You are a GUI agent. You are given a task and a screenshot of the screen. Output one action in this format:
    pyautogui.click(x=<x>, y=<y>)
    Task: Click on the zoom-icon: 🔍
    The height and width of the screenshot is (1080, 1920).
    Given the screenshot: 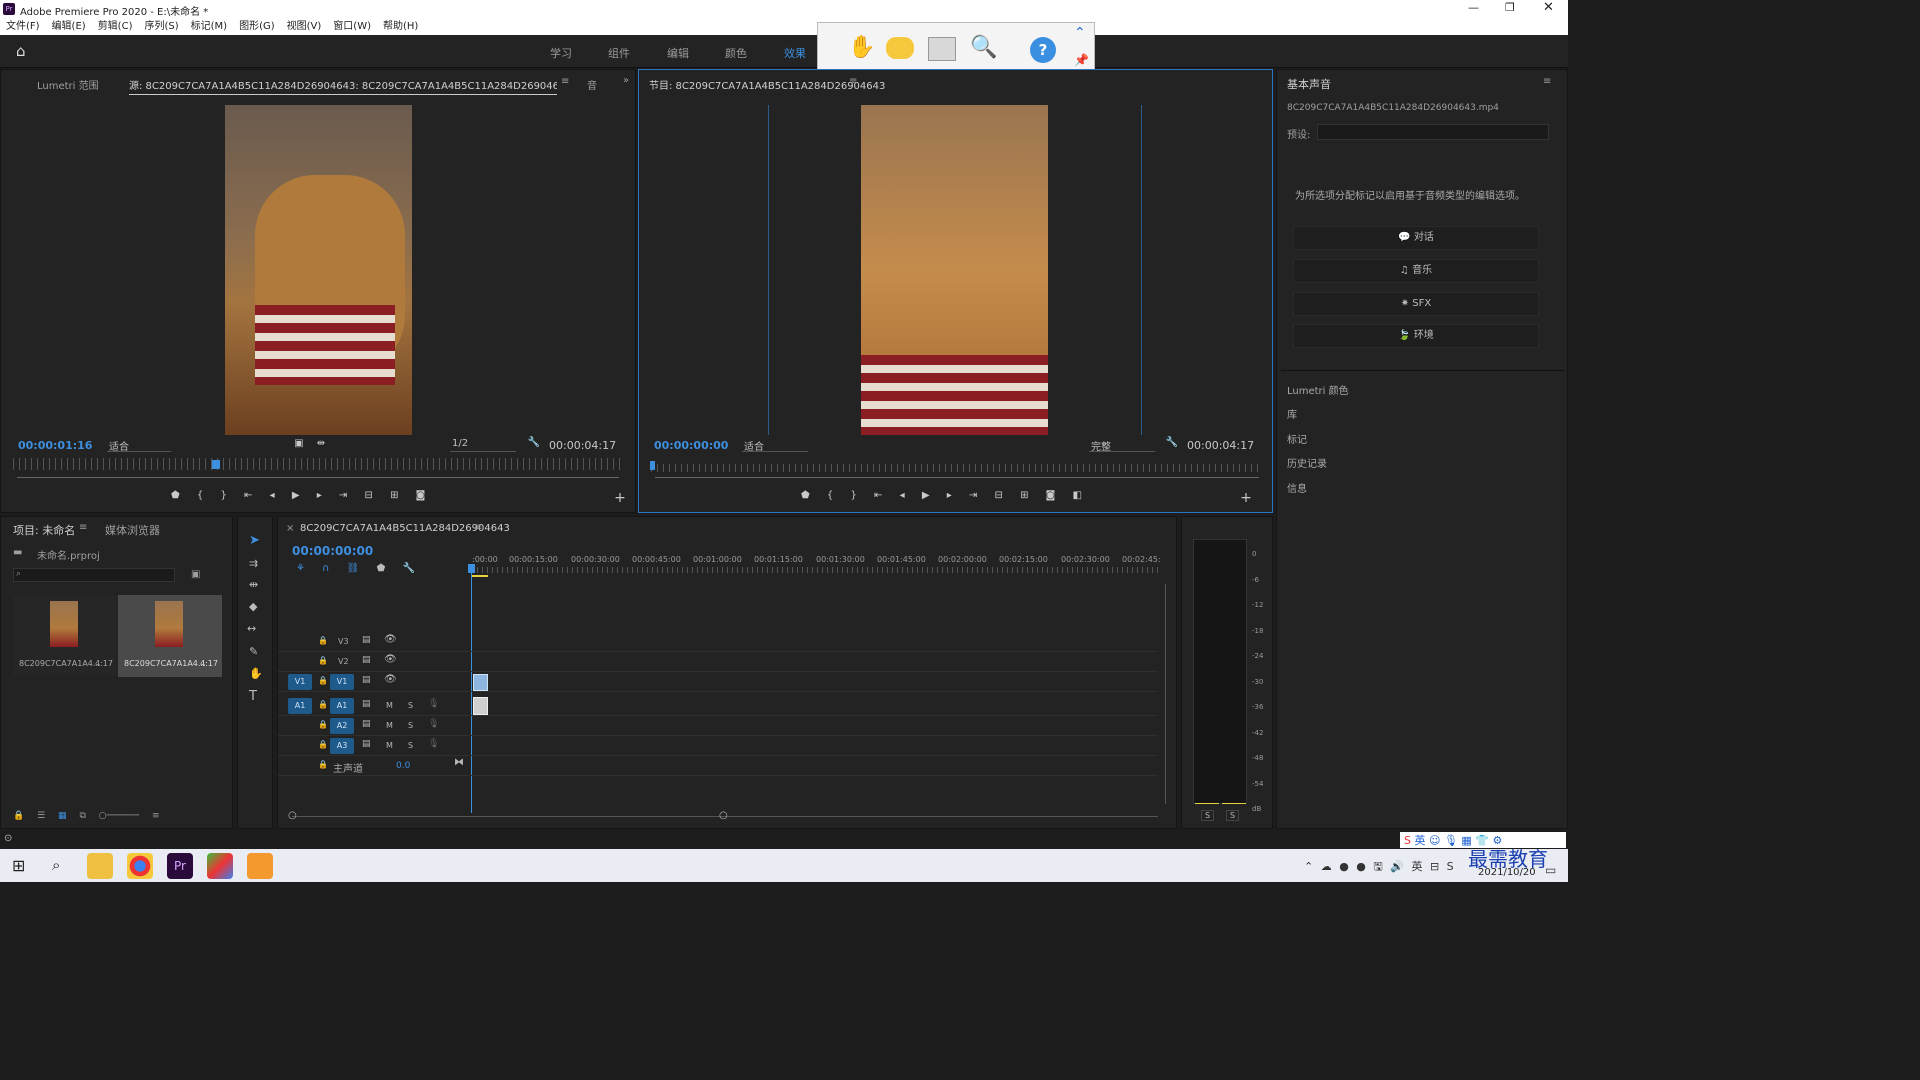 What is the action you would take?
    pyautogui.click(x=983, y=47)
    